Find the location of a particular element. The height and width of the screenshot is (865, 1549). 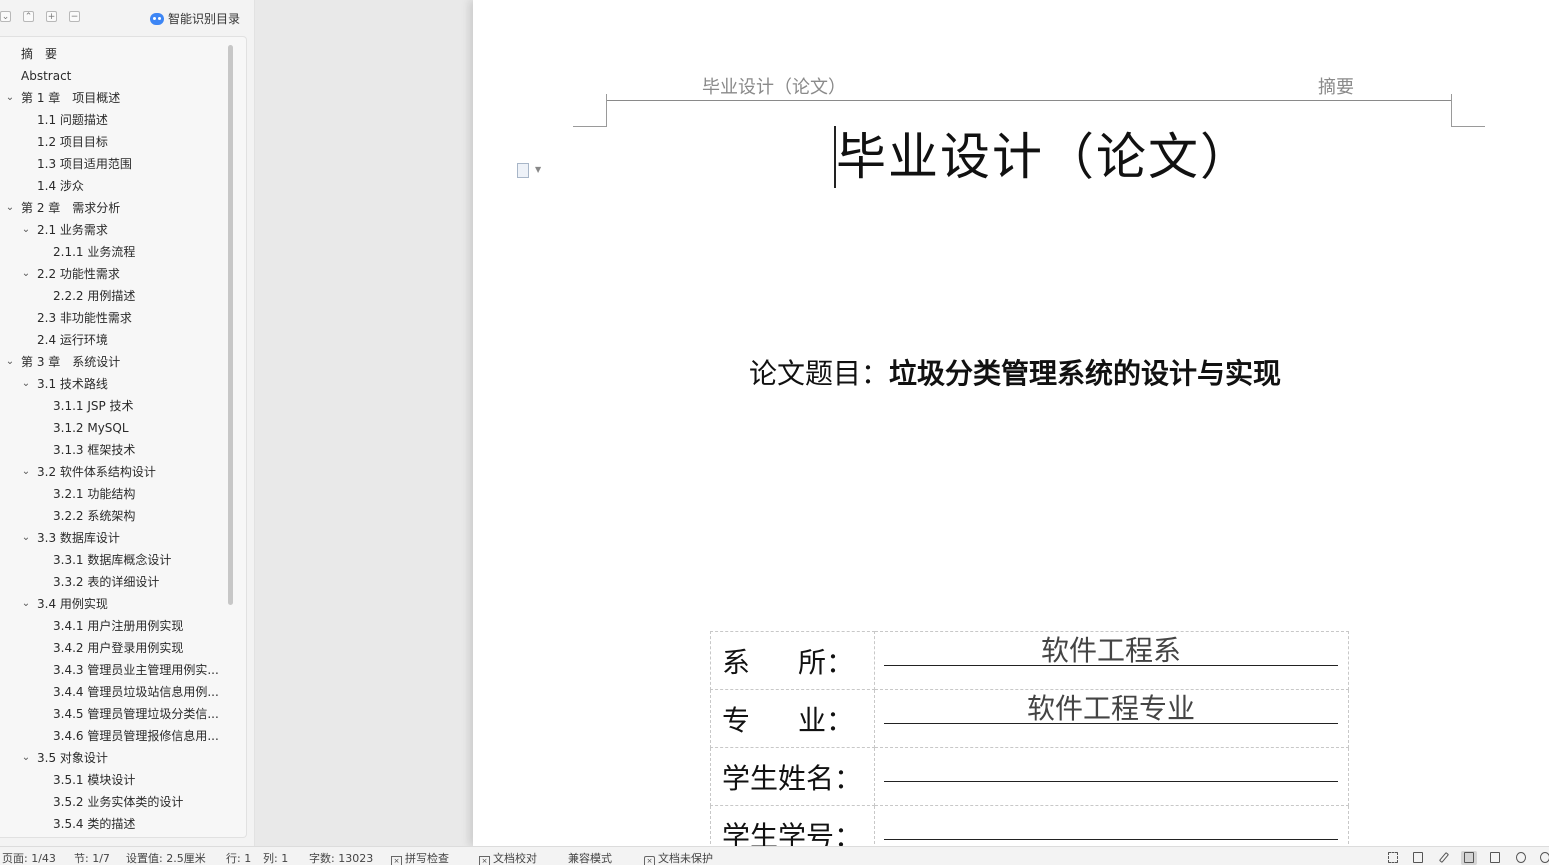

toc-item-label: 摘 要 is located at coordinates (39, 54).